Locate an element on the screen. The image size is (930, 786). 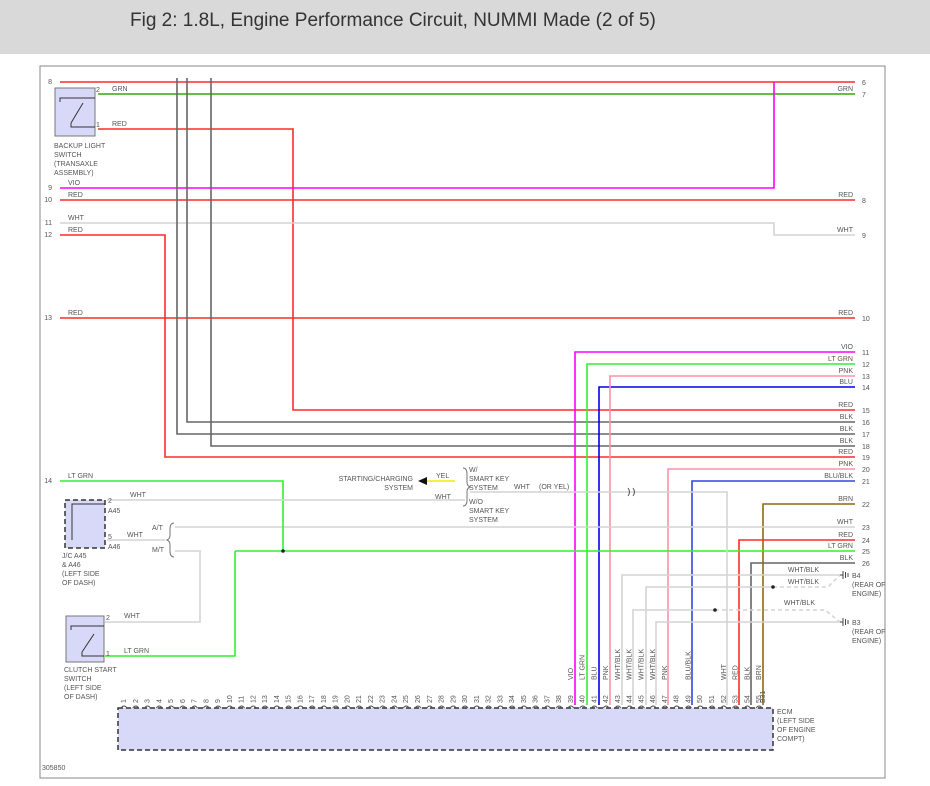
ecm-pin-number: 31 is located at coordinates (477, 699).